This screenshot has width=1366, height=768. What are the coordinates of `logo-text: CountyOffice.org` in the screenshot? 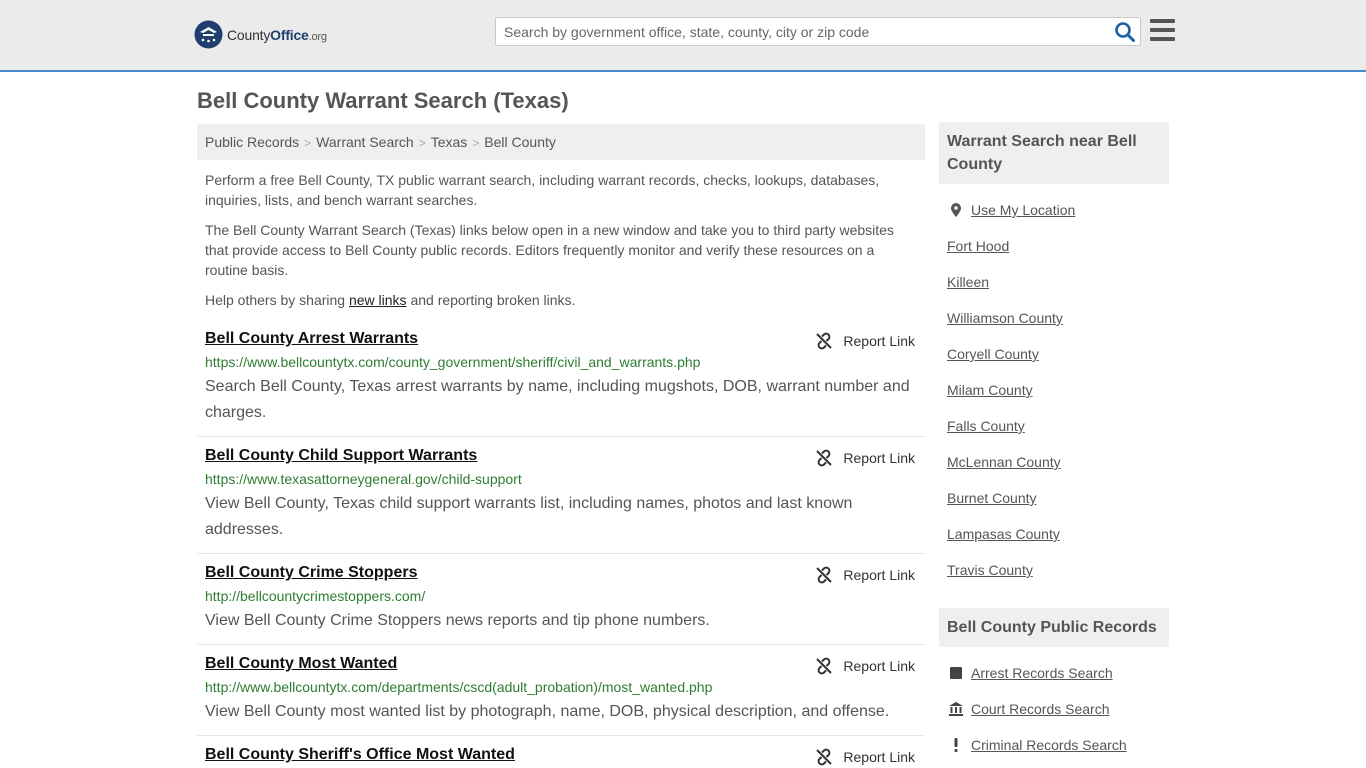 It's located at (277, 34).